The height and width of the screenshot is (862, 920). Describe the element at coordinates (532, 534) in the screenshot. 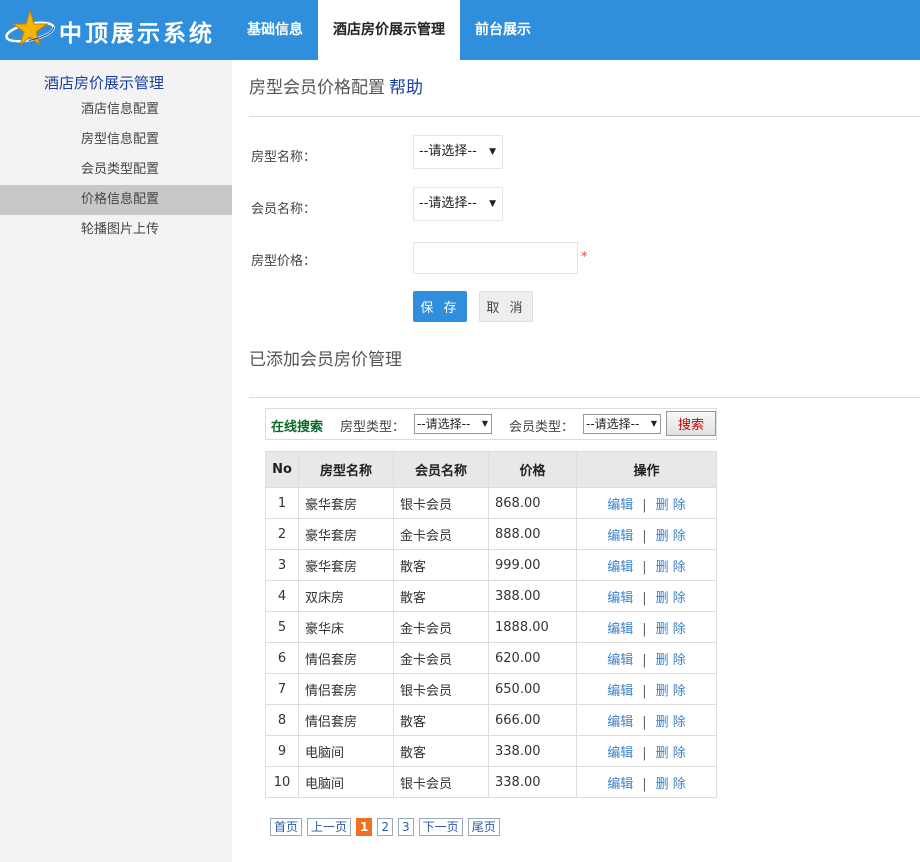

I see `cell-price: 888.00` at that location.